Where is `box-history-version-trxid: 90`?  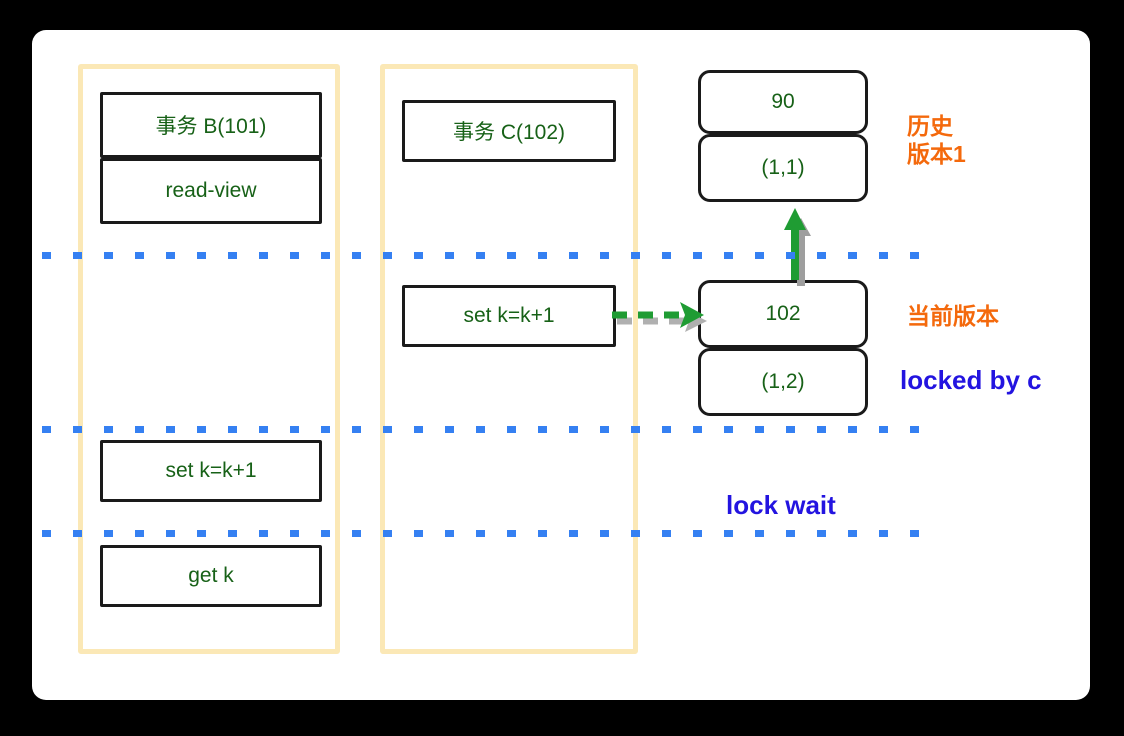 box-history-version-trxid: 90 is located at coordinates (784, 103).